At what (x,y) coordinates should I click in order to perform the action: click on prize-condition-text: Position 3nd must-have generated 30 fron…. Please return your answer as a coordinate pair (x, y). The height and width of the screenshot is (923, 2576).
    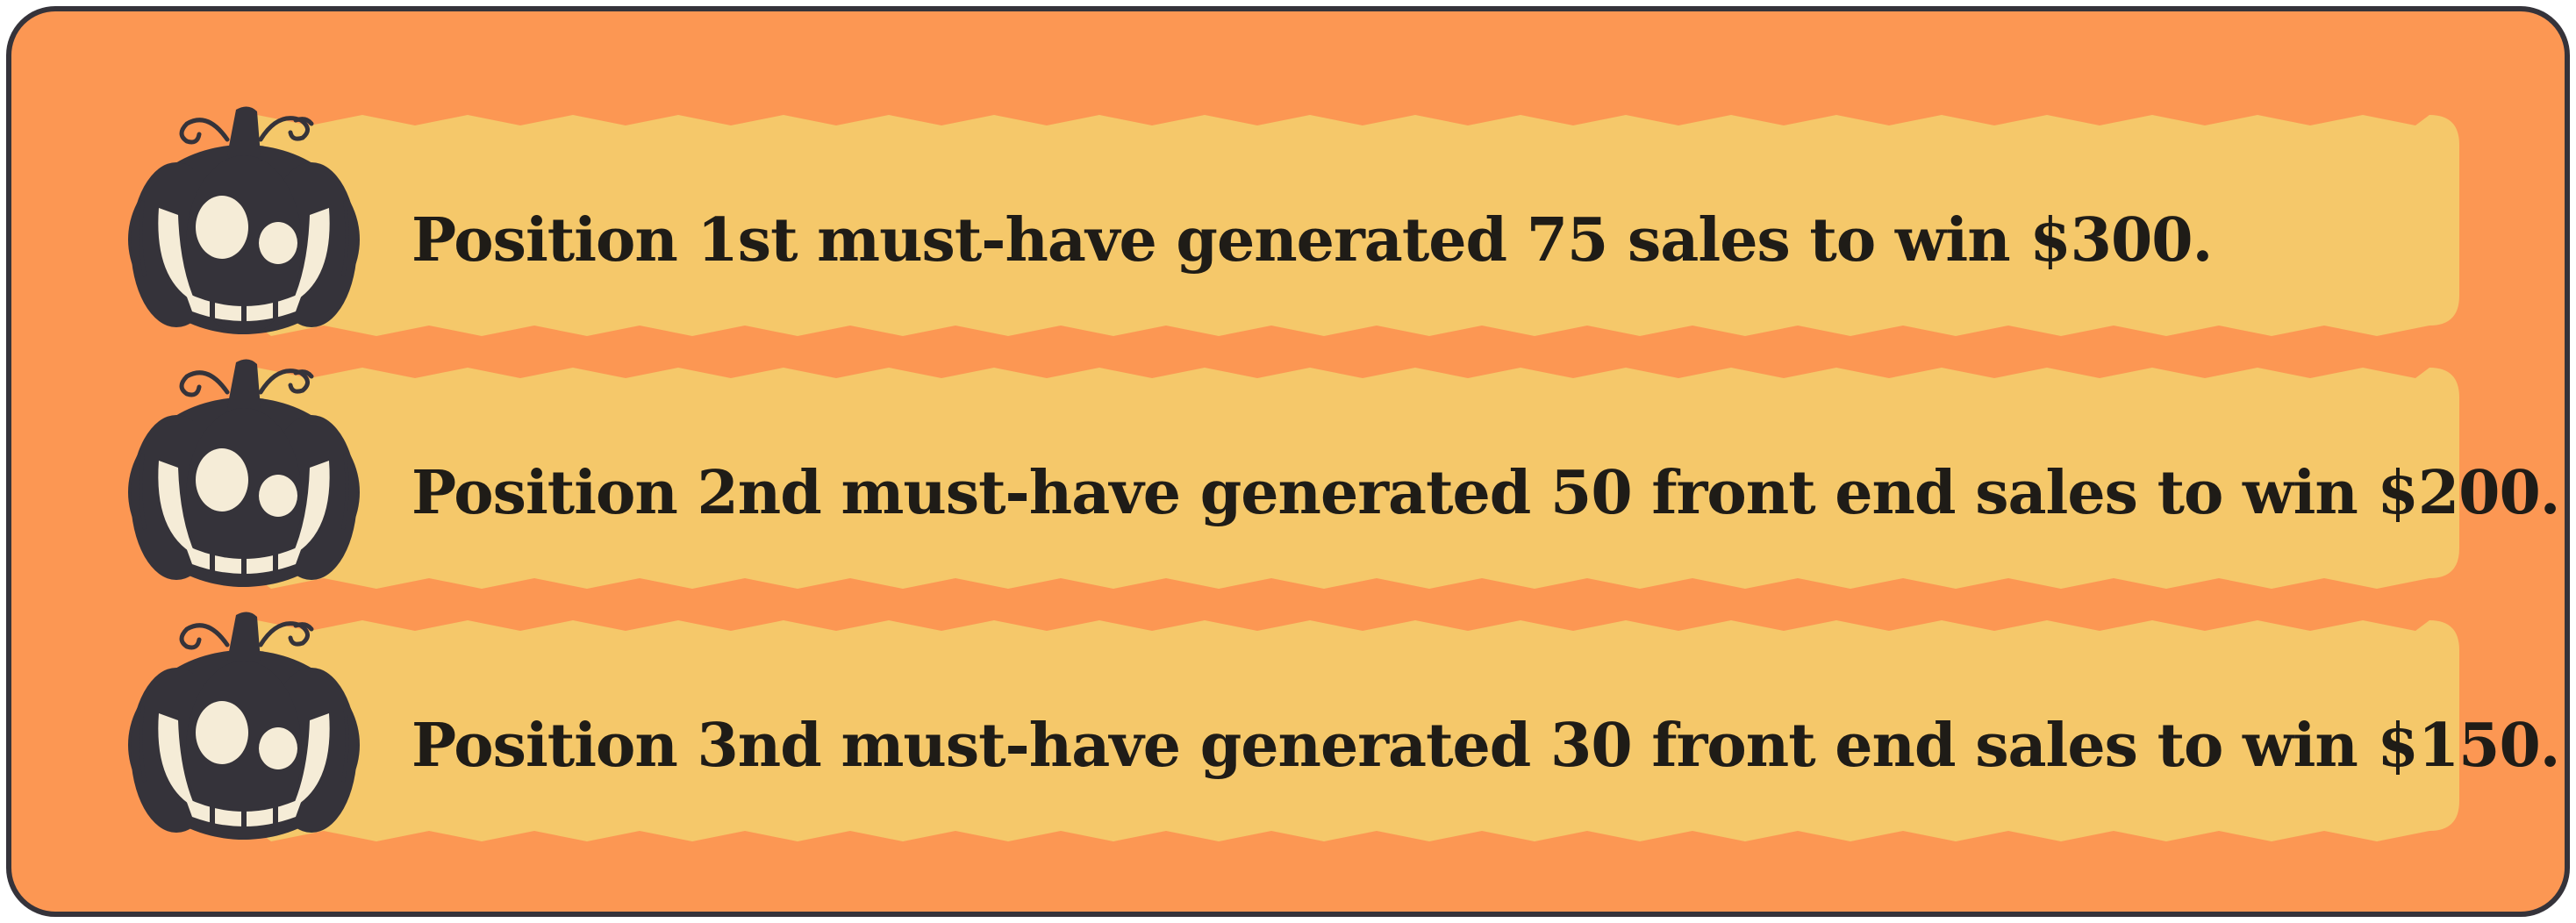
    Looking at the image, I should click on (1485, 746).